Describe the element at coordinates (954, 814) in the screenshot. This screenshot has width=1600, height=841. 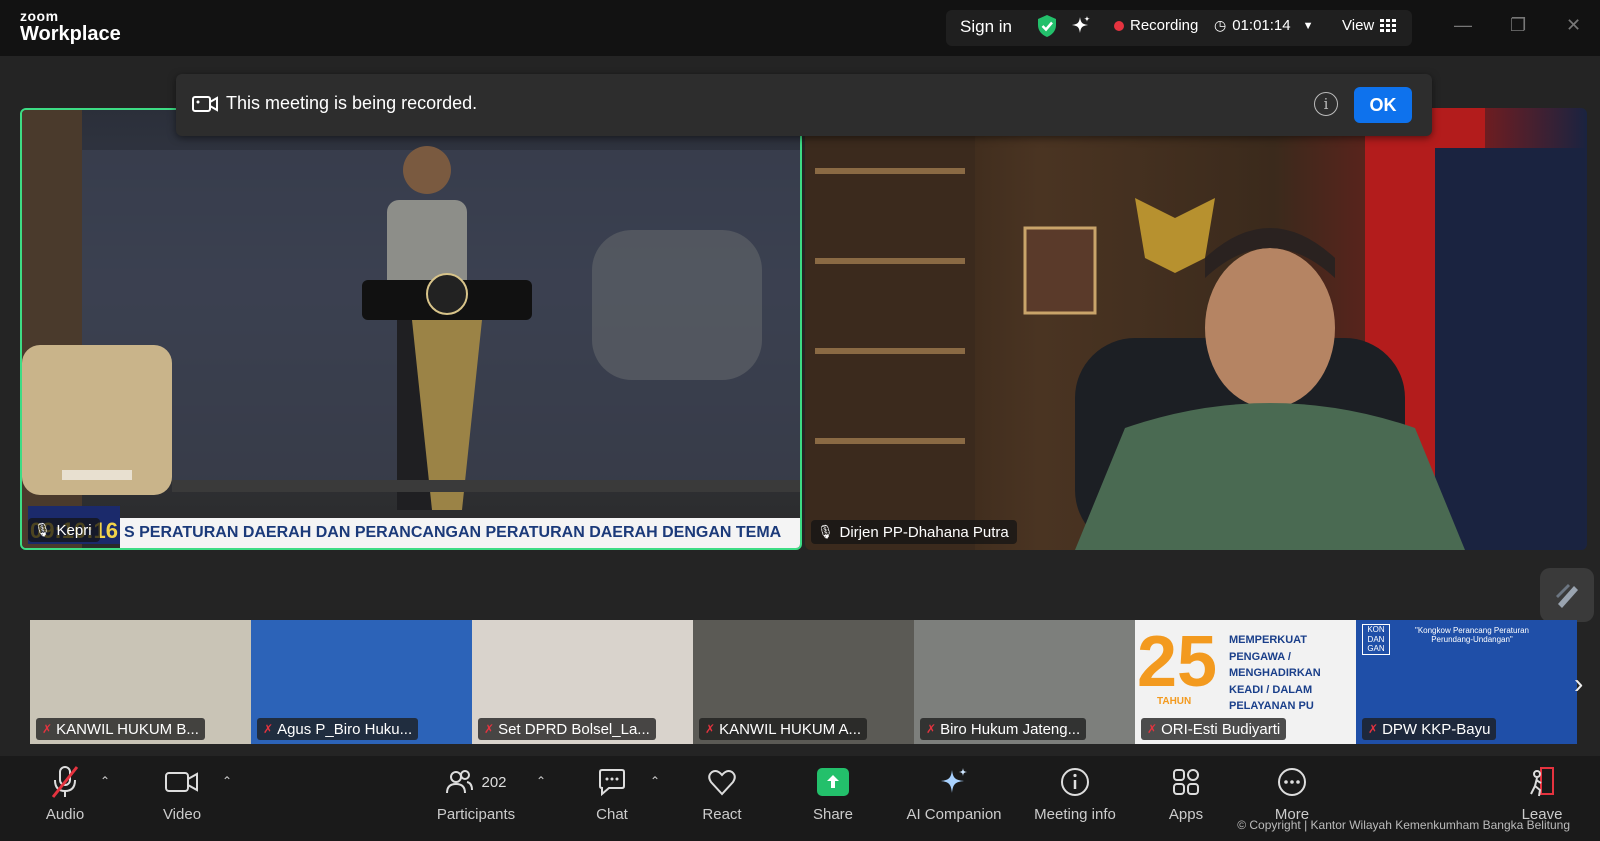
I see `ai-companion-label: AI Companion` at that location.